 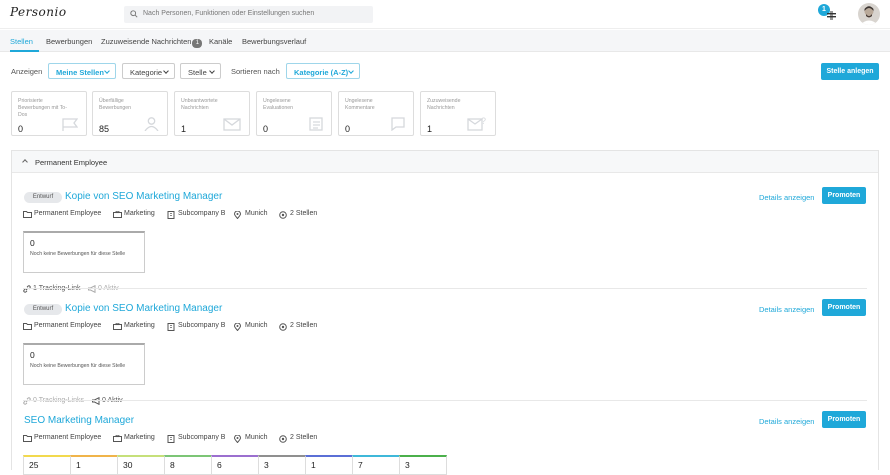 What do you see at coordinates (828, 14) in the screenshot?
I see `notifications-button: 1` at bounding box center [828, 14].